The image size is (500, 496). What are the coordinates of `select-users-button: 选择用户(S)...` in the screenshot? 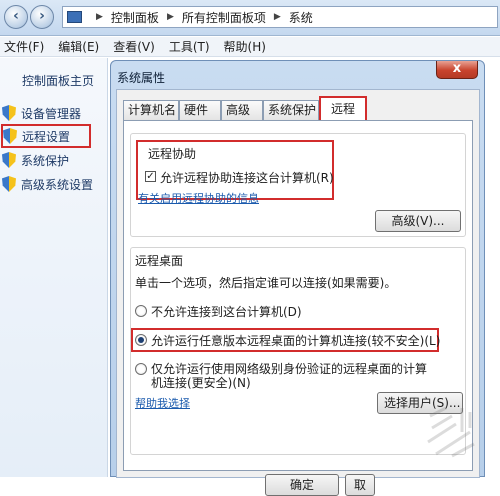 It's located at (420, 403).